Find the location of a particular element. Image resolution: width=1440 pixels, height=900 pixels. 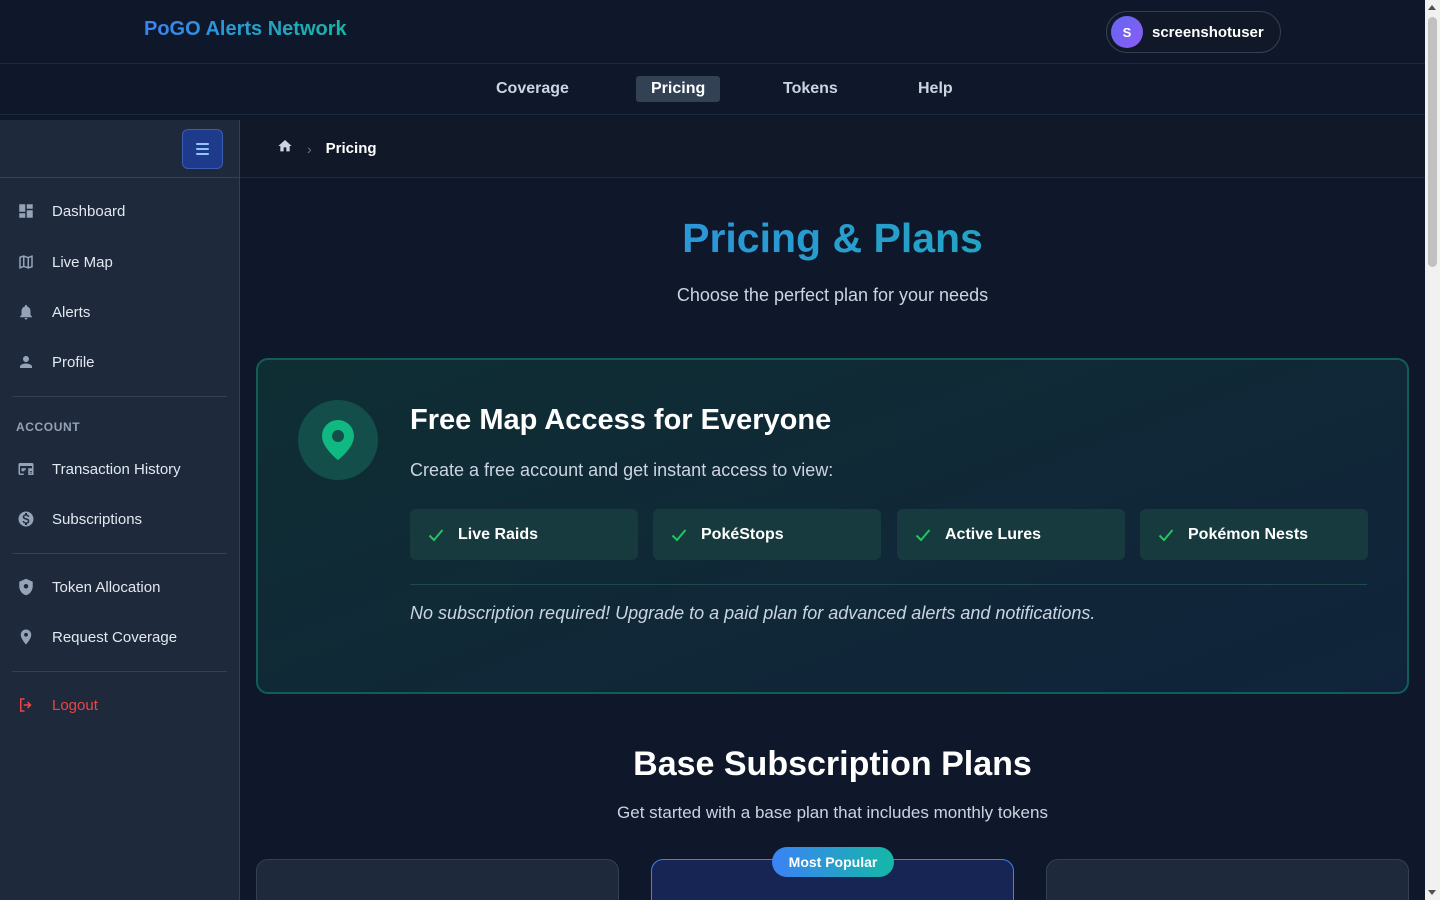

sidebar-item-subscriptions: Subscriptions is located at coordinates (119, 519).